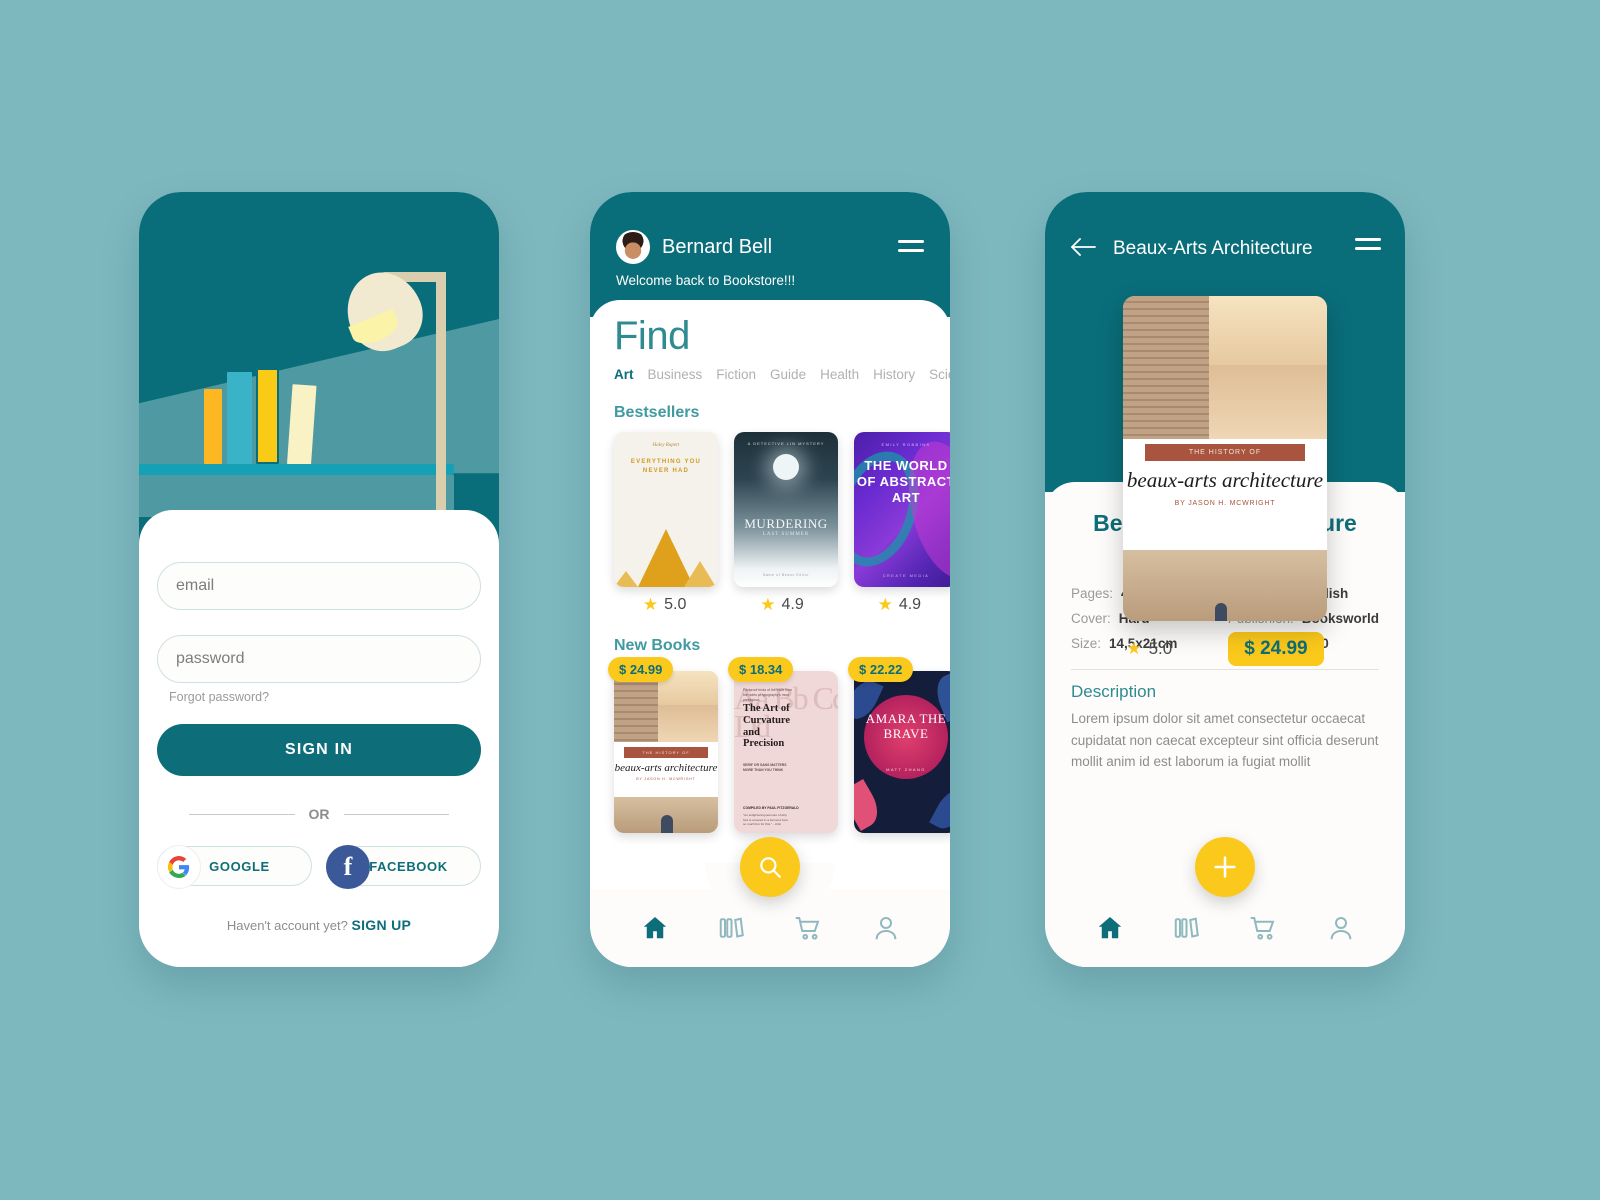  Describe the element at coordinates (1225, 504) in the screenshot. I see `cover-byline: BY JASON H. MCWRIGHT` at that location.